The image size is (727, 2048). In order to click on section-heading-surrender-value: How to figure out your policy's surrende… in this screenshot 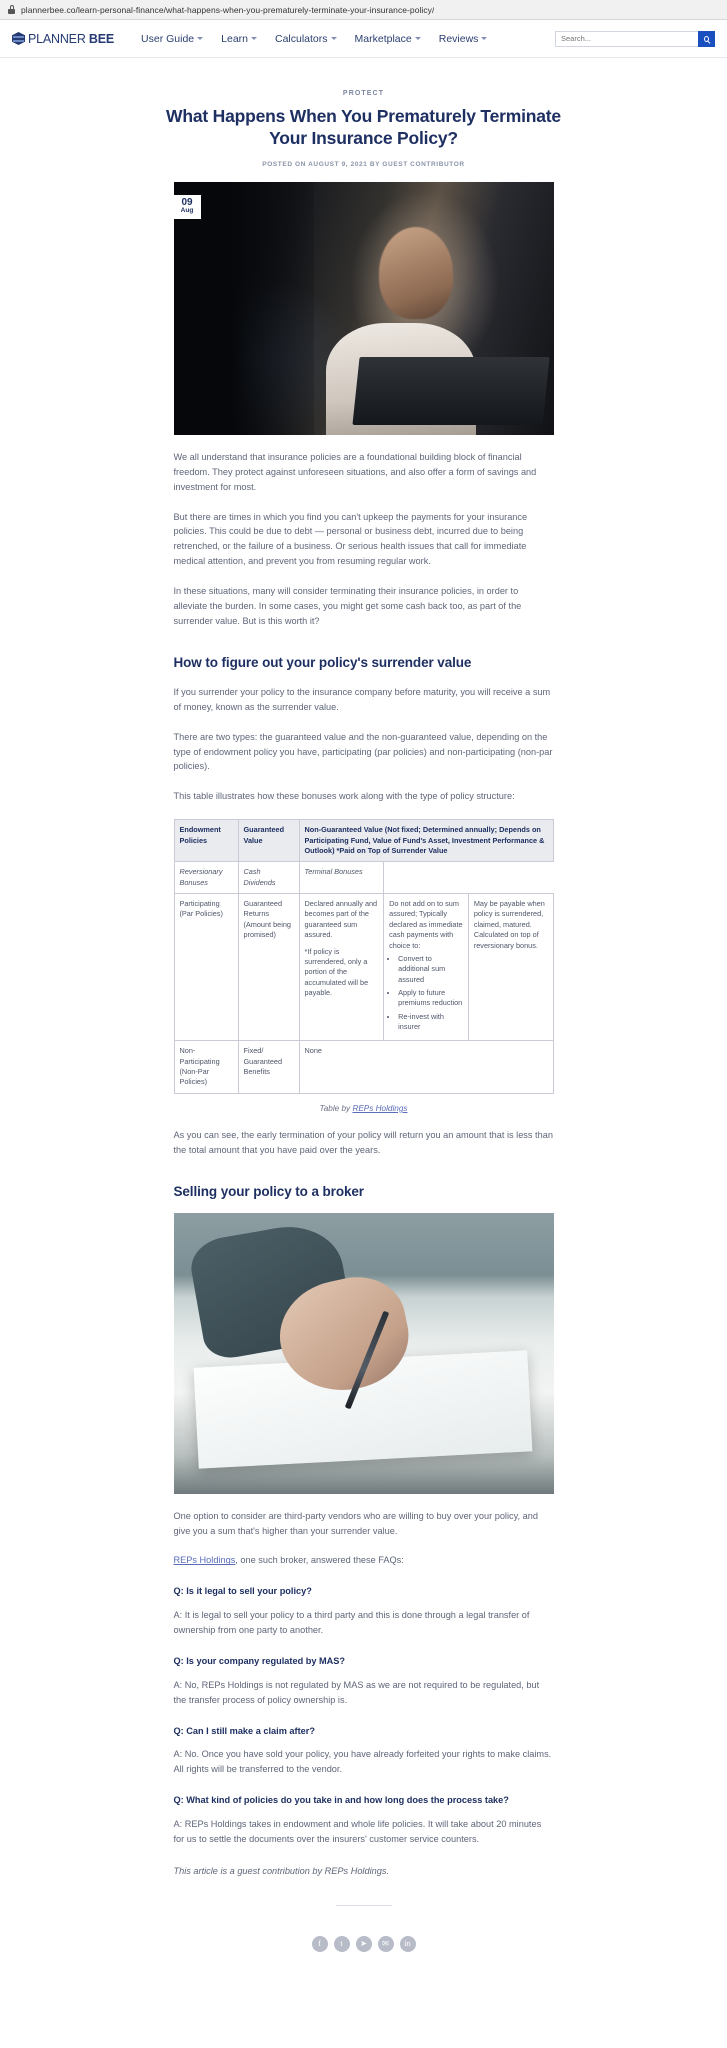, I will do `click(322, 662)`.